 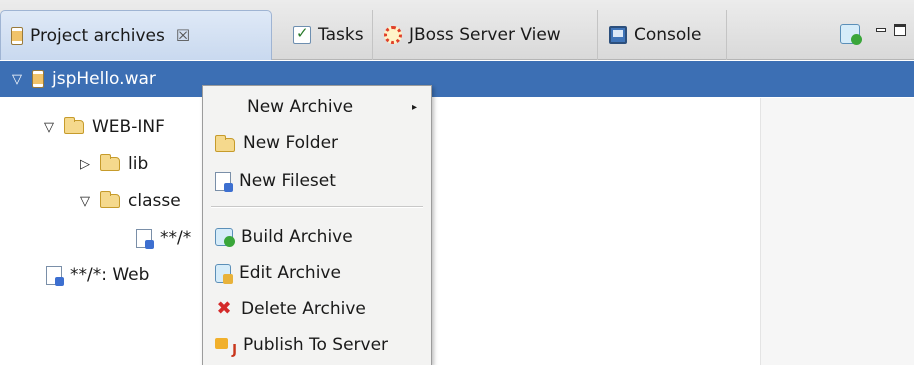 I want to click on console-icon, so click(x=618, y=35).